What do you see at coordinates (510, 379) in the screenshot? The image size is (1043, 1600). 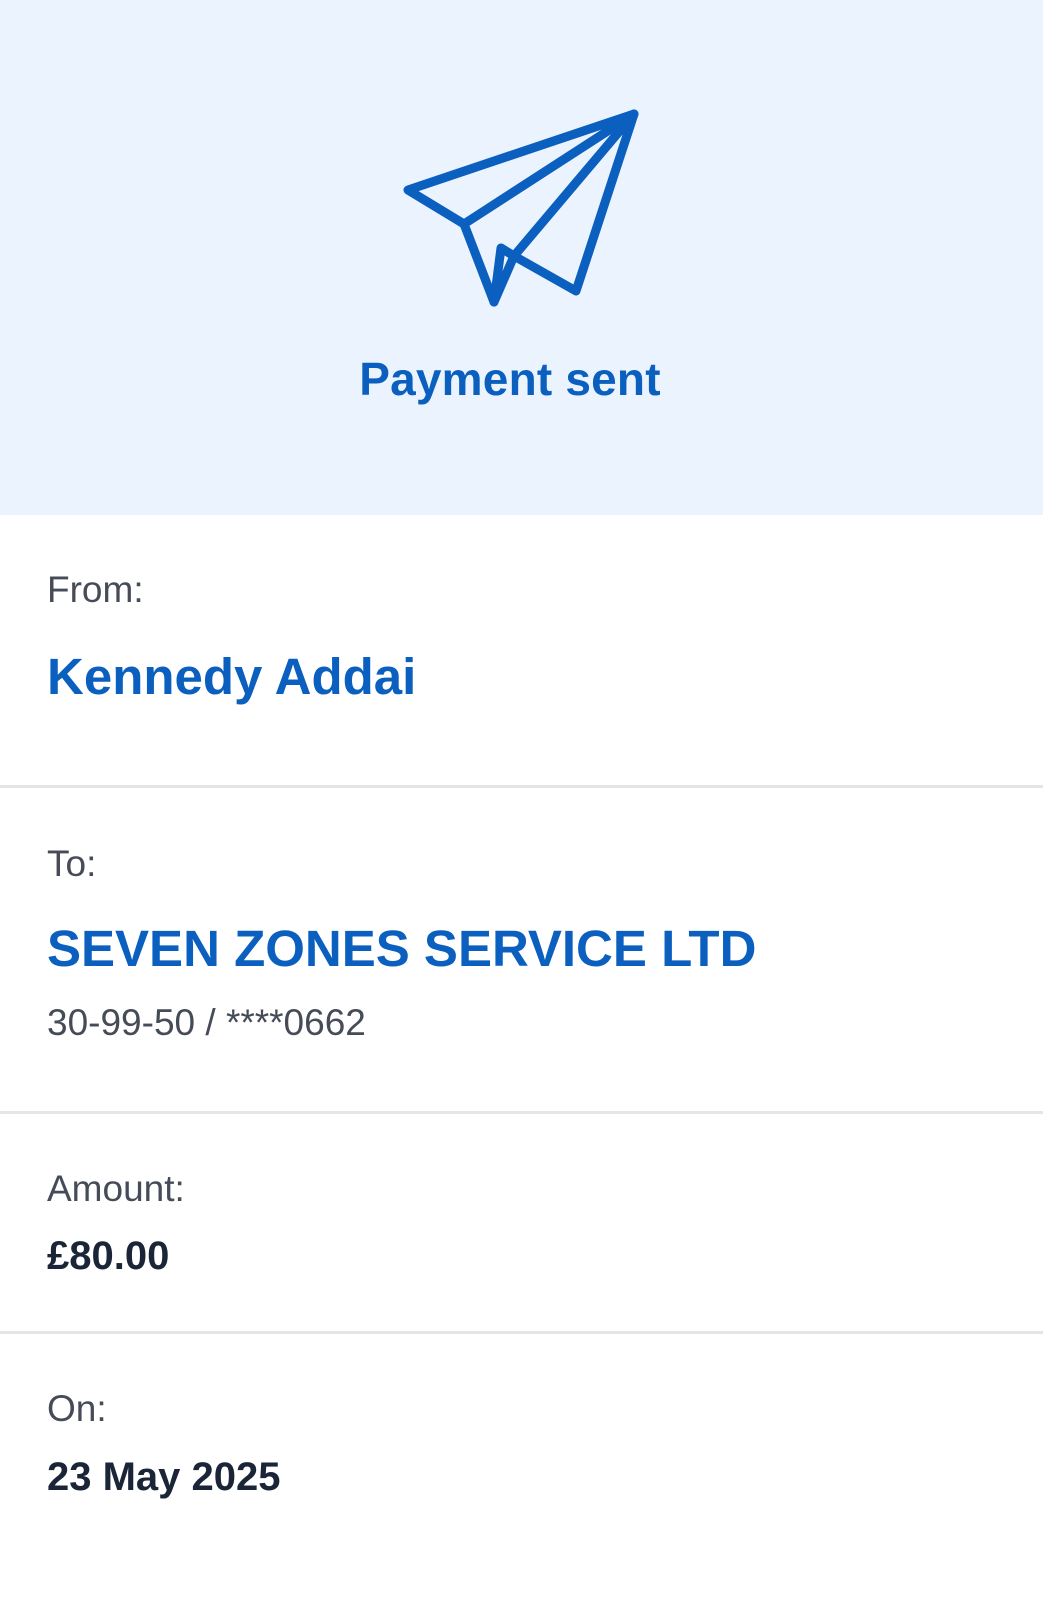 I see `payment-status-title: Payment sent` at bounding box center [510, 379].